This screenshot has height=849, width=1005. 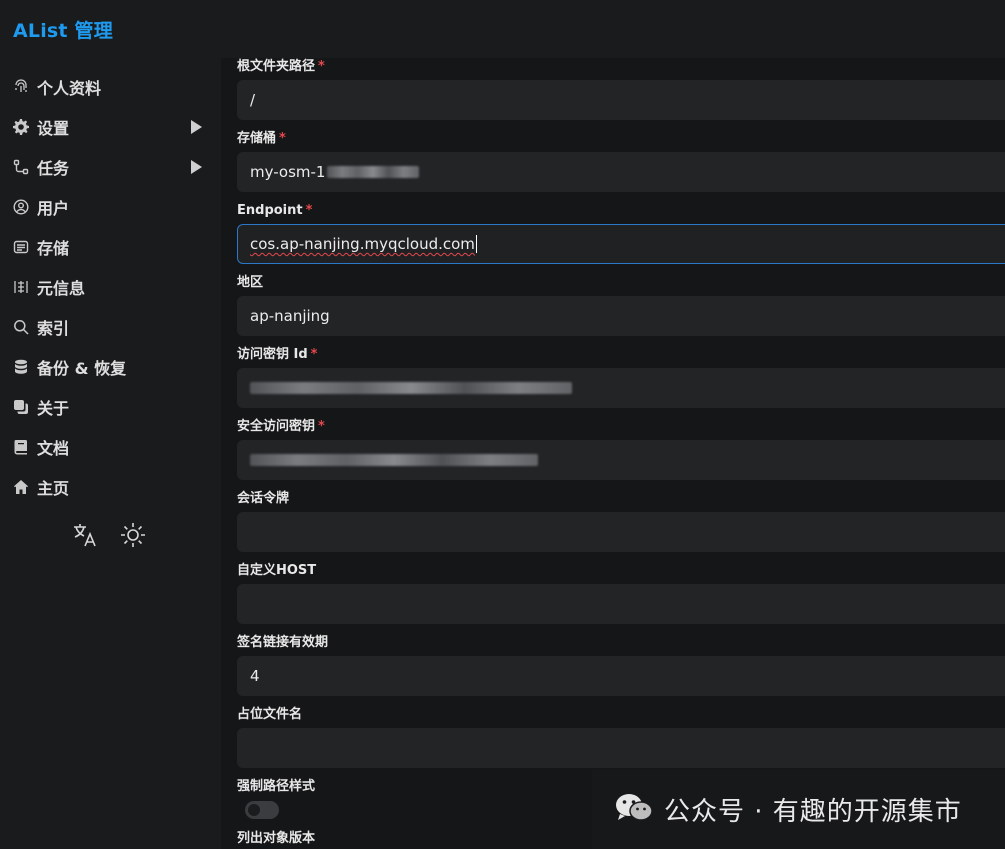 What do you see at coordinates (21, 447) in the screenshot?
I see `book-icon` at bounding box center [21, 447].